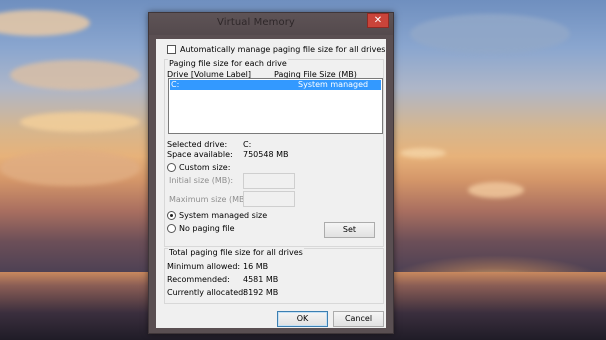 This screenshot has width=606, height=340. What do you see at coordinates (302, 319) in the screenshot?
I see `ok-button: OK` at bounding box center [302, 319].